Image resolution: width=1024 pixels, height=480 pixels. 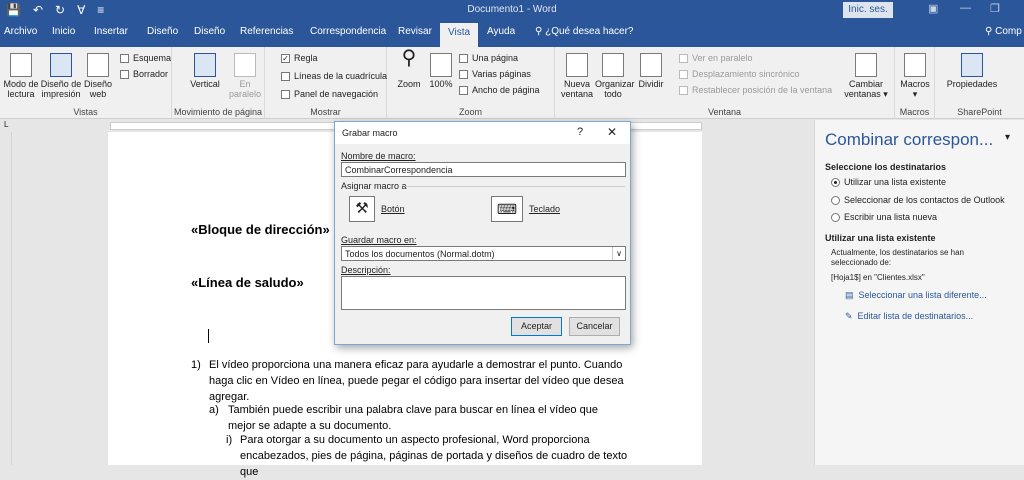 I want to click on tab-referencias: Referencias, so click(x=266, y=31).